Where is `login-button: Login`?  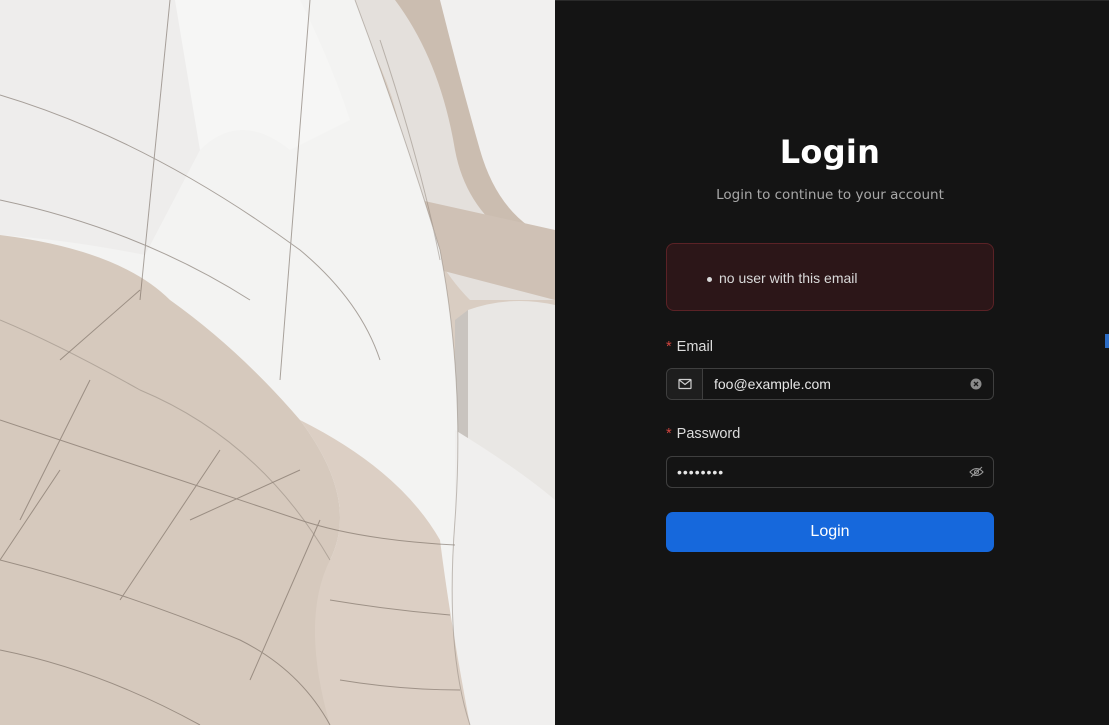 login-button: Login is located at coordinates (830, 532).